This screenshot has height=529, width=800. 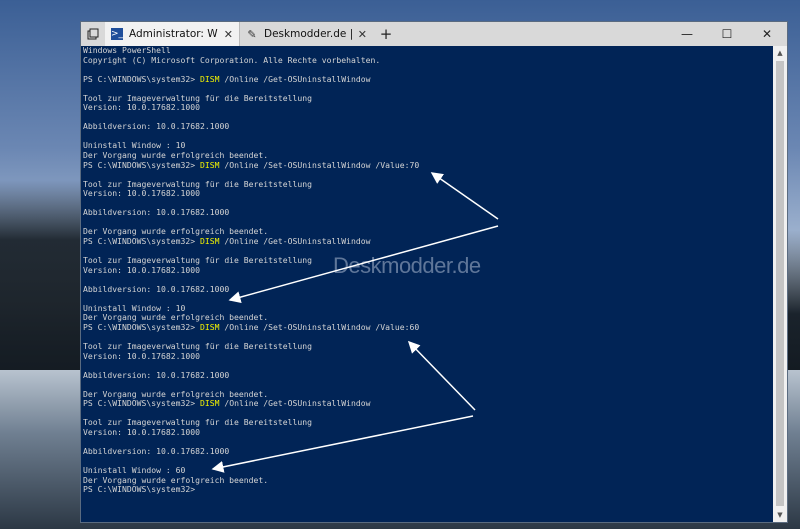 I want to click on tab-label: Deskmodder.de | News, Tip, so click(x=308, y=34).